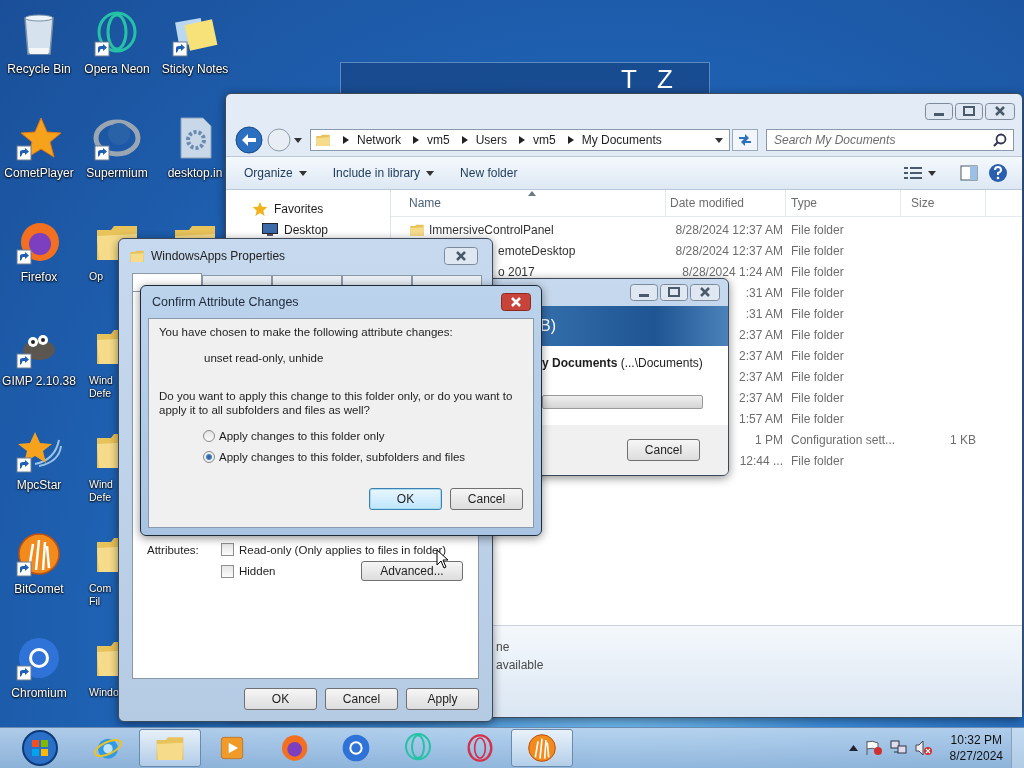  What do you see at coordinates (760, 397) in the screenshot?
I see `table-cell: 2:37 AM` at bounding box center [760, 397].